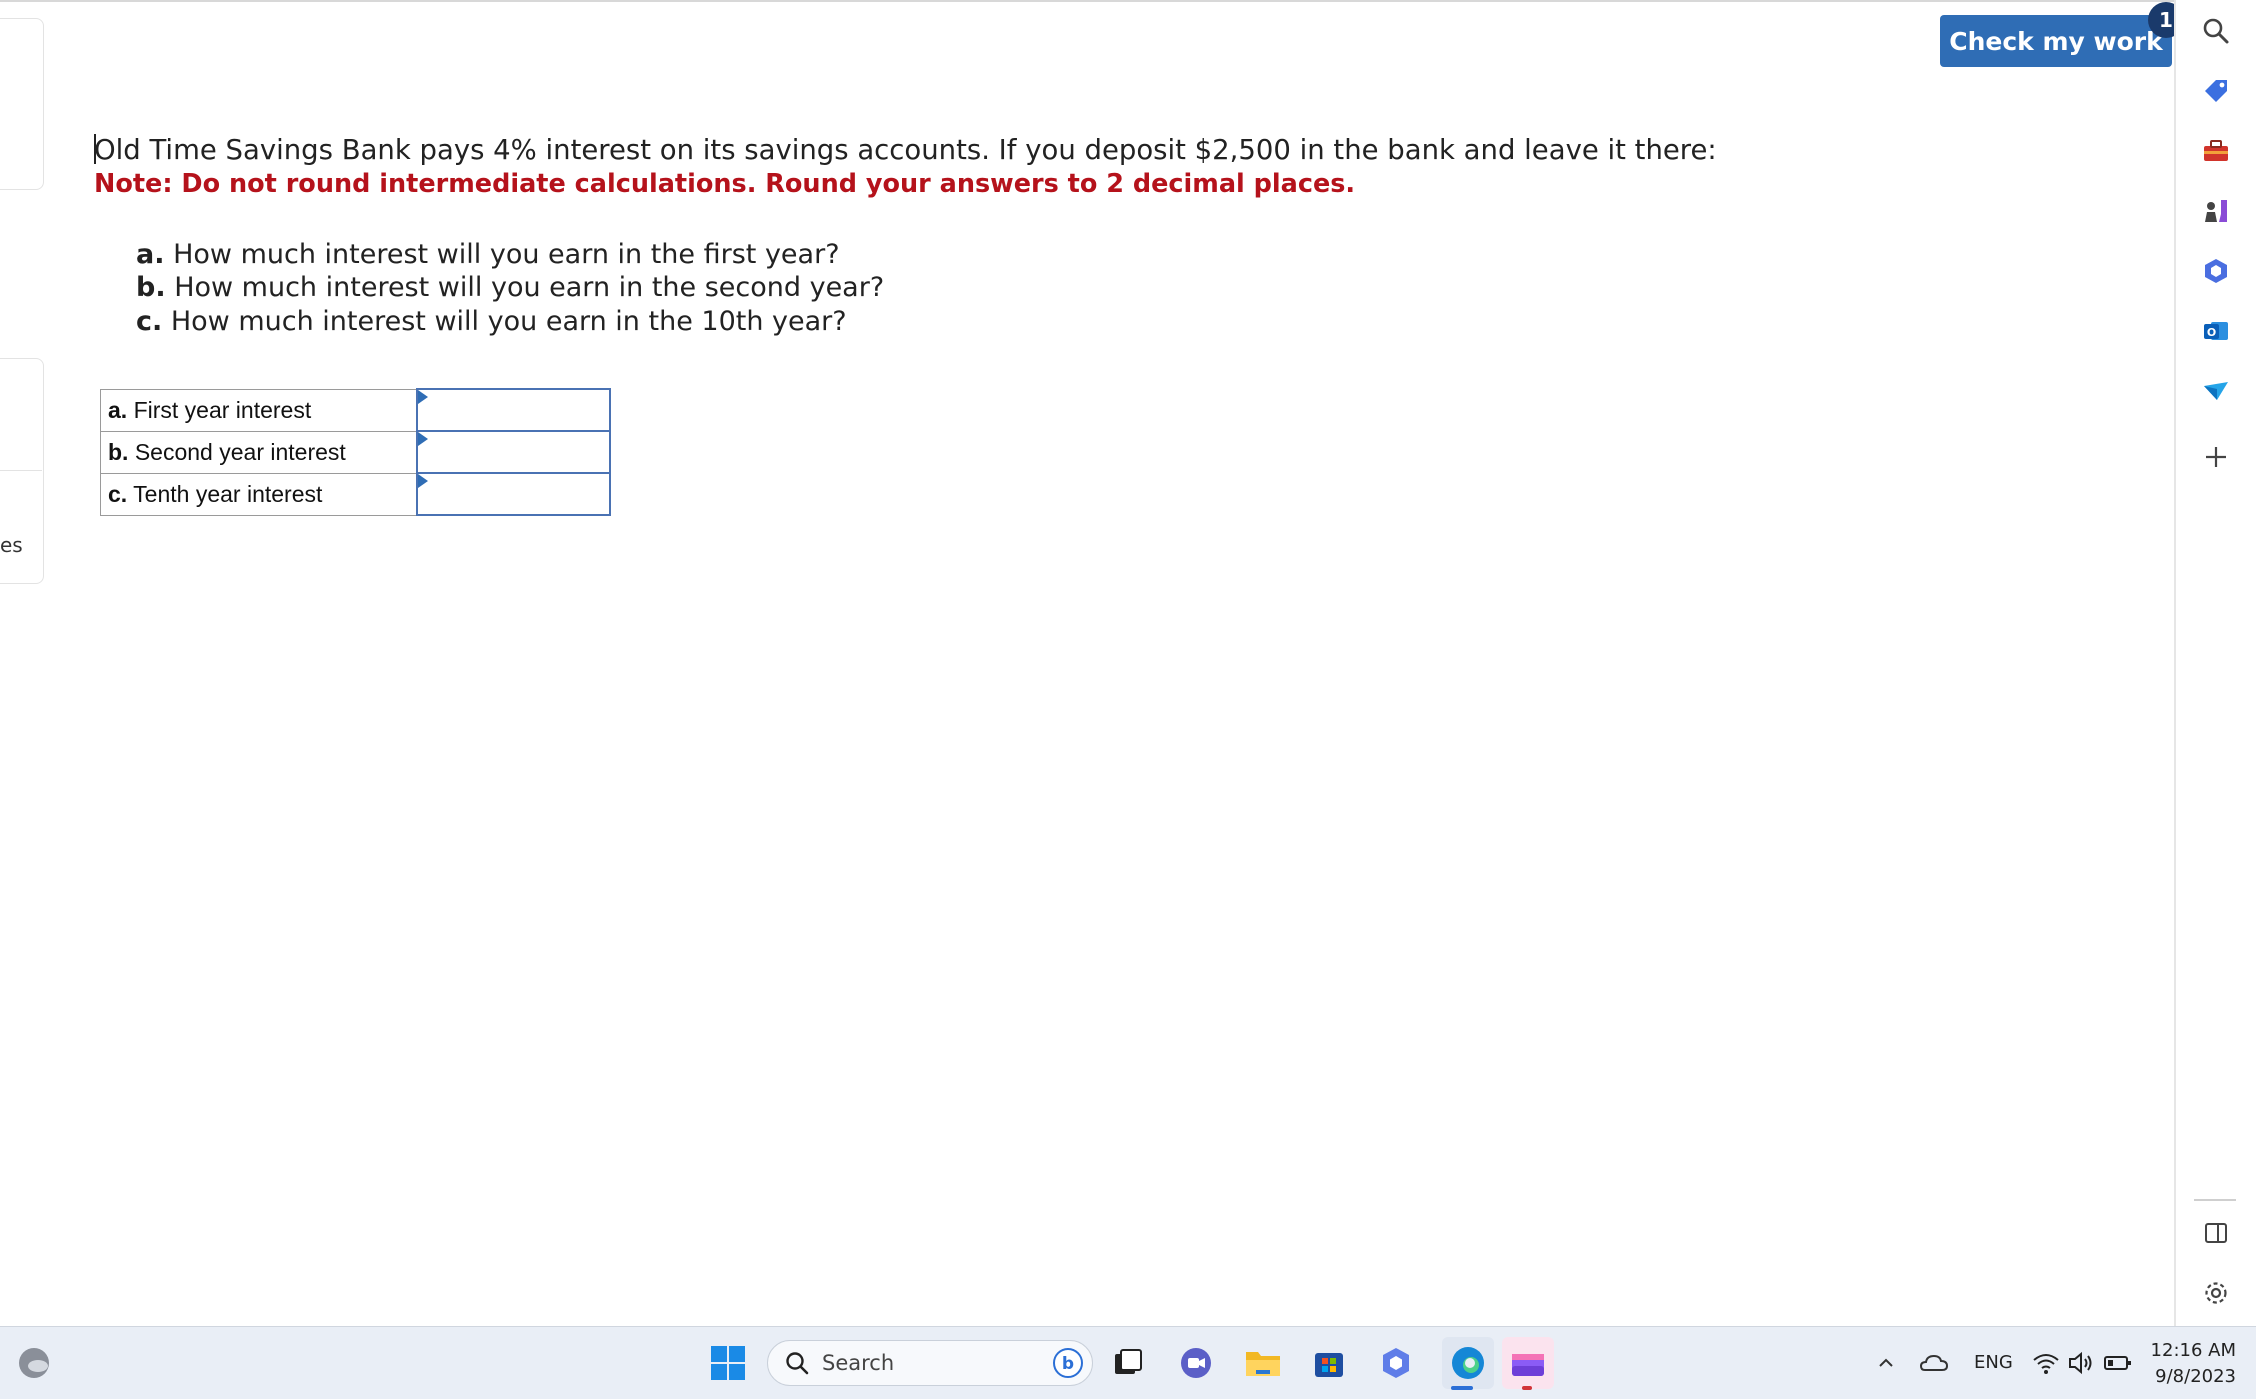  What do you see at coordinates (1396, 1363) in the screenshot?
I see `copilot-taskbar-icon` at bounding box center [1396, 1363].